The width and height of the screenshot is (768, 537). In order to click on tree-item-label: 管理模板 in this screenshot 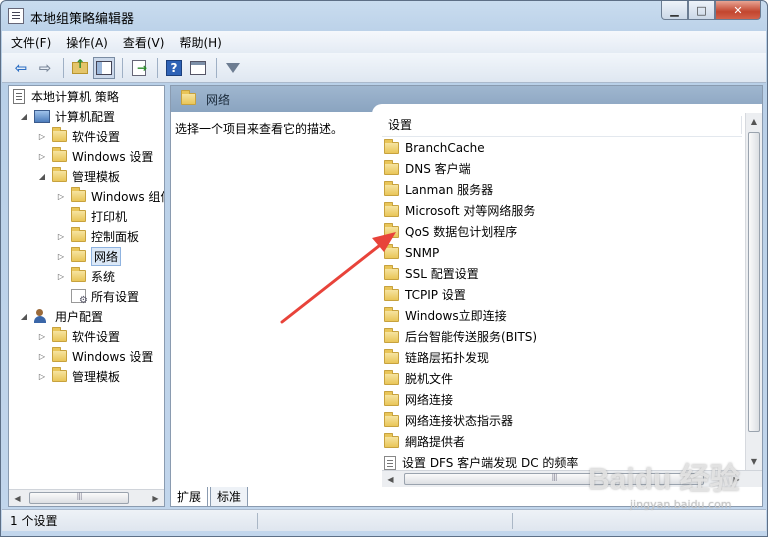, I will do `click(96, 176)`.